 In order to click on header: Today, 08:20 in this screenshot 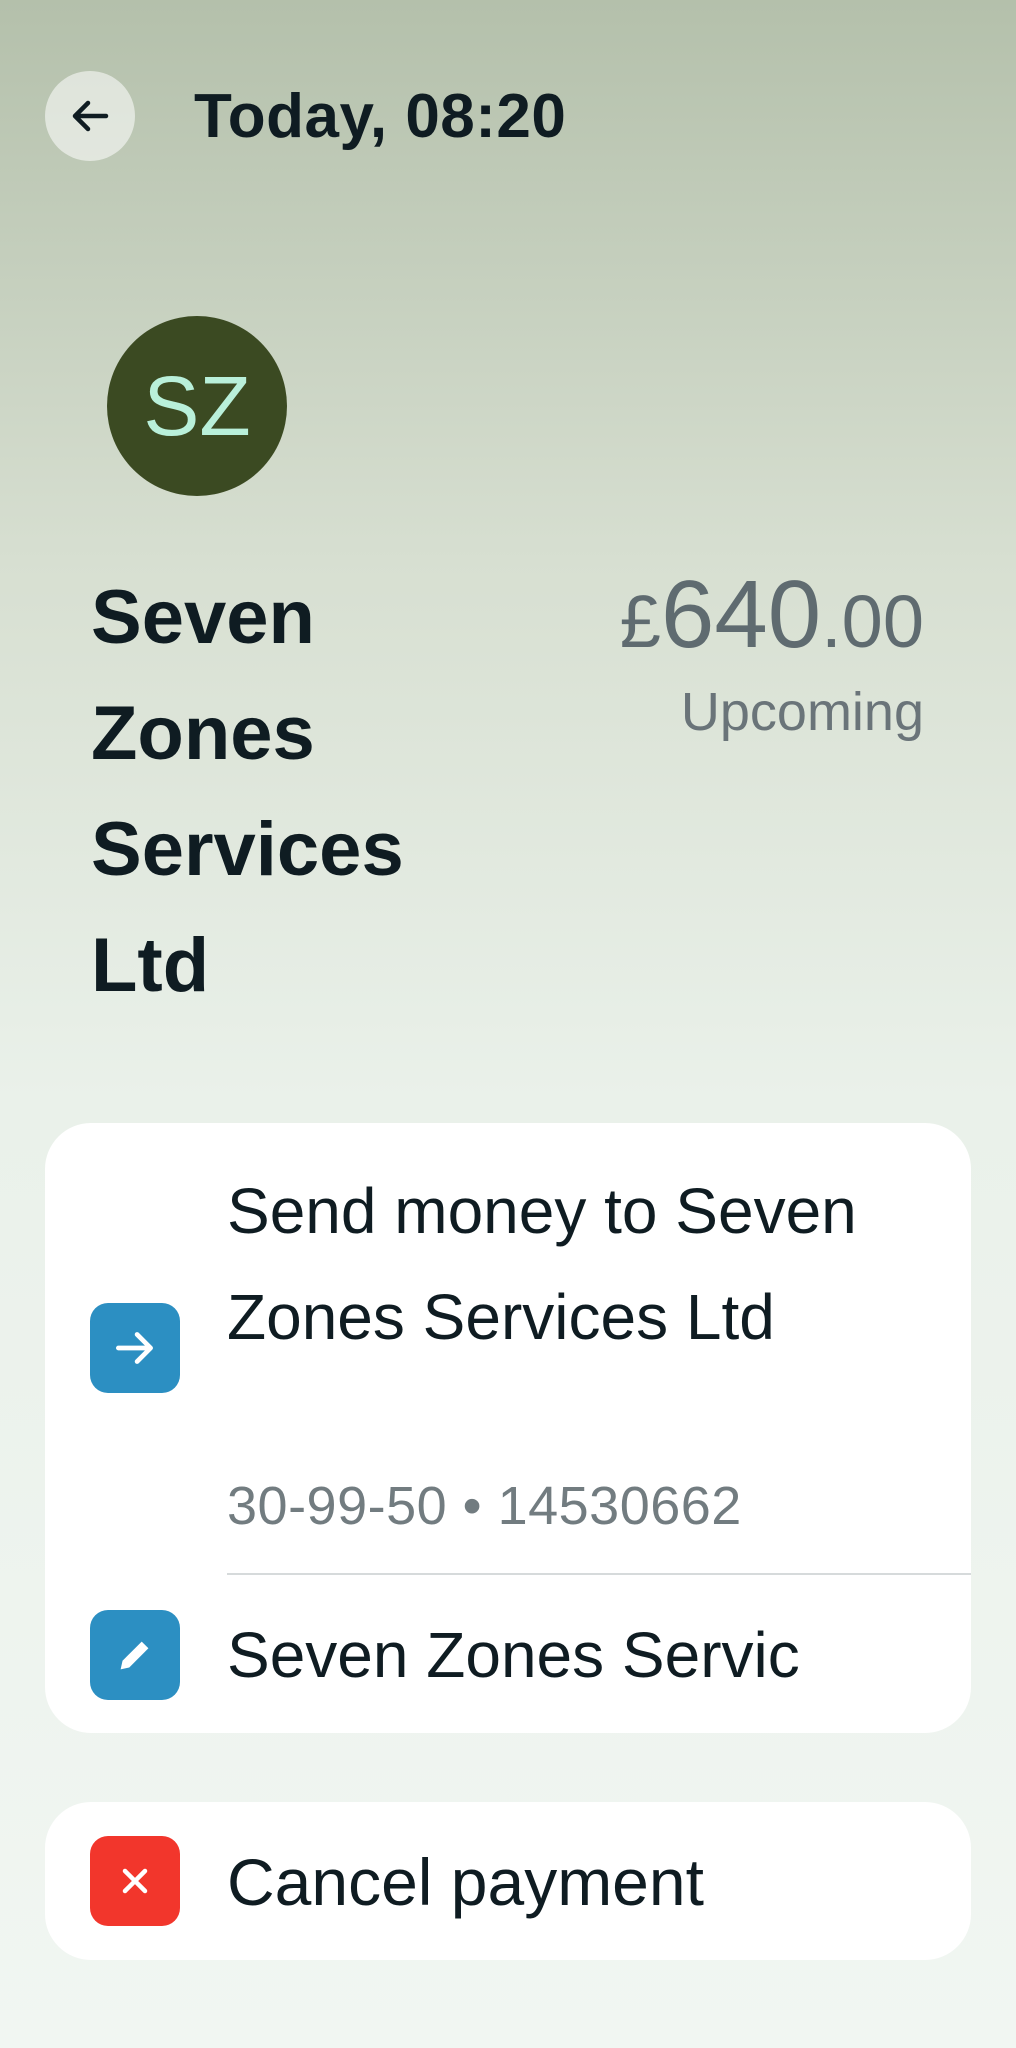, I will do `click(305, 116)`.